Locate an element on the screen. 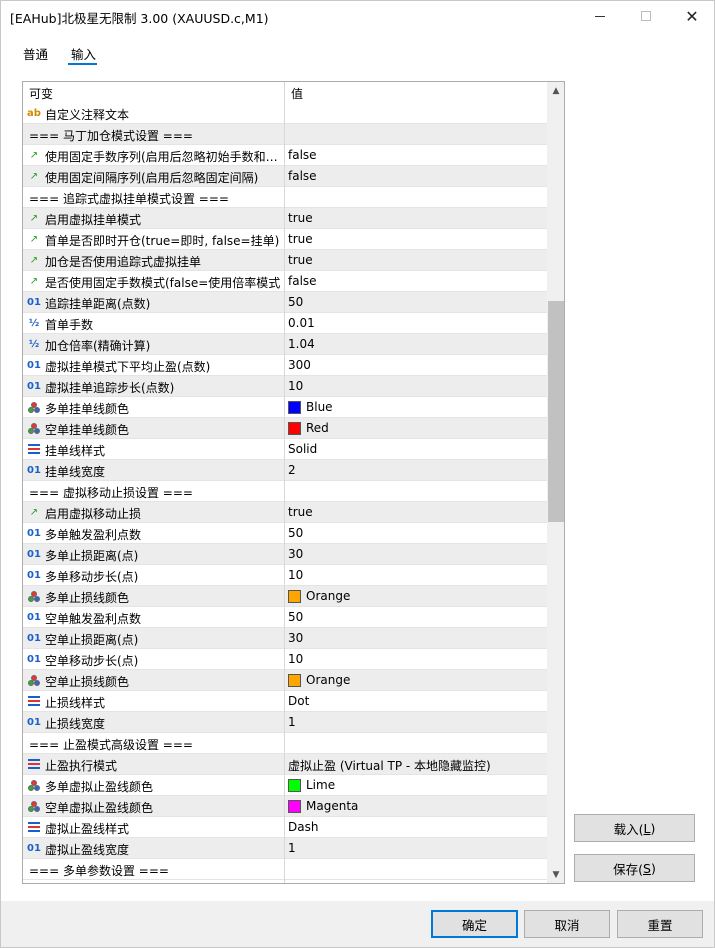 This screenshot has width=715, height=948. row-value: Magenta is located at coordinates (332, 806).